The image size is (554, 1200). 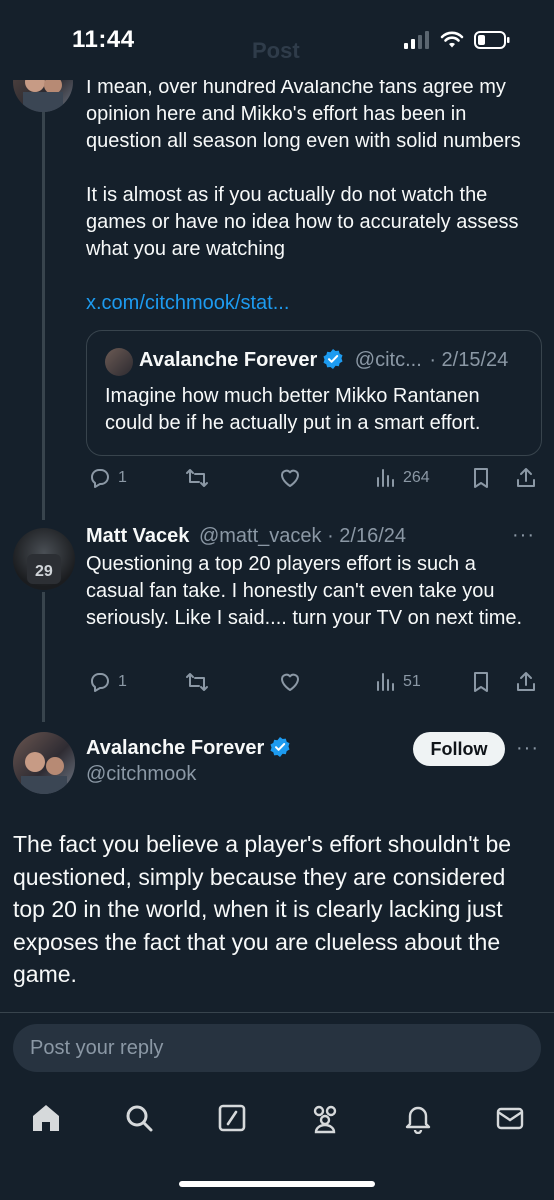 What do you see at coordinates (313, 684) in the screenshot?
I see `tweet-actions: 1 51` at bounding box center [313, 684].